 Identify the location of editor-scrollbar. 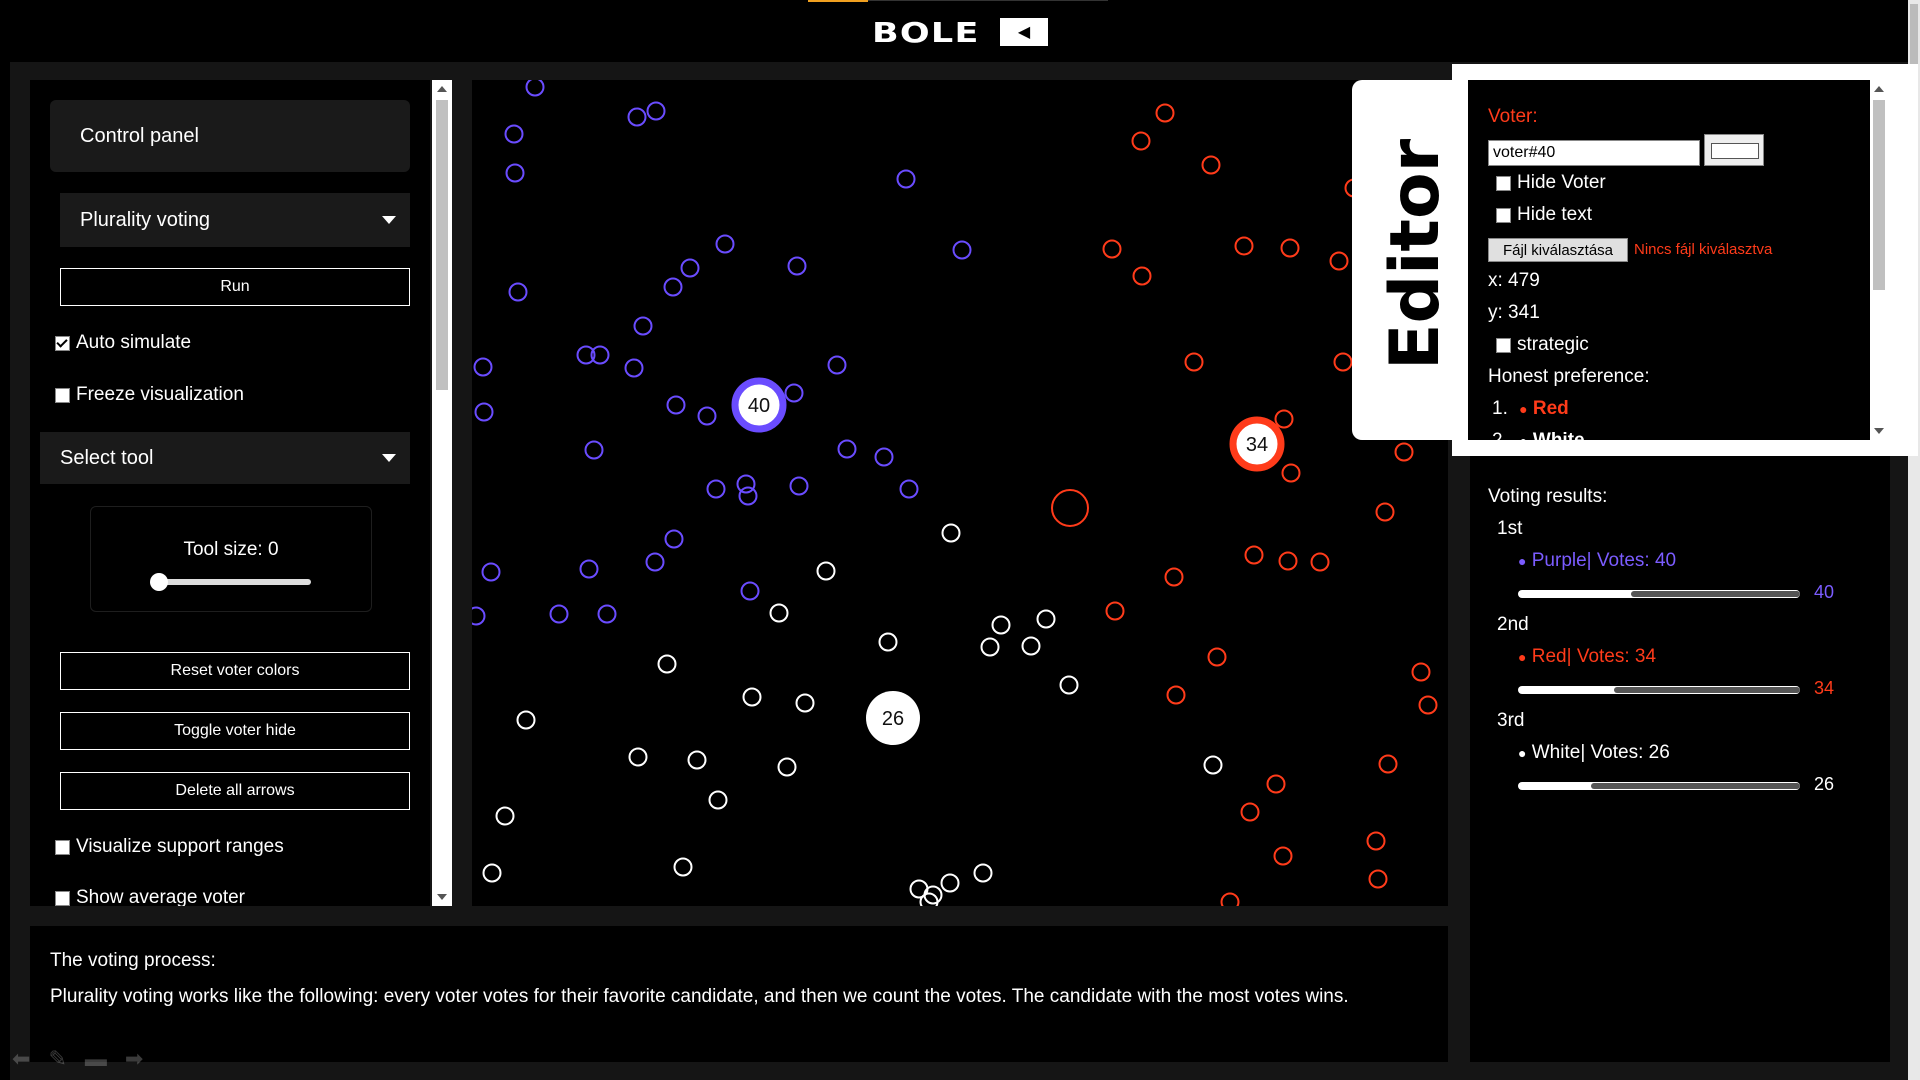
(1879, 260).